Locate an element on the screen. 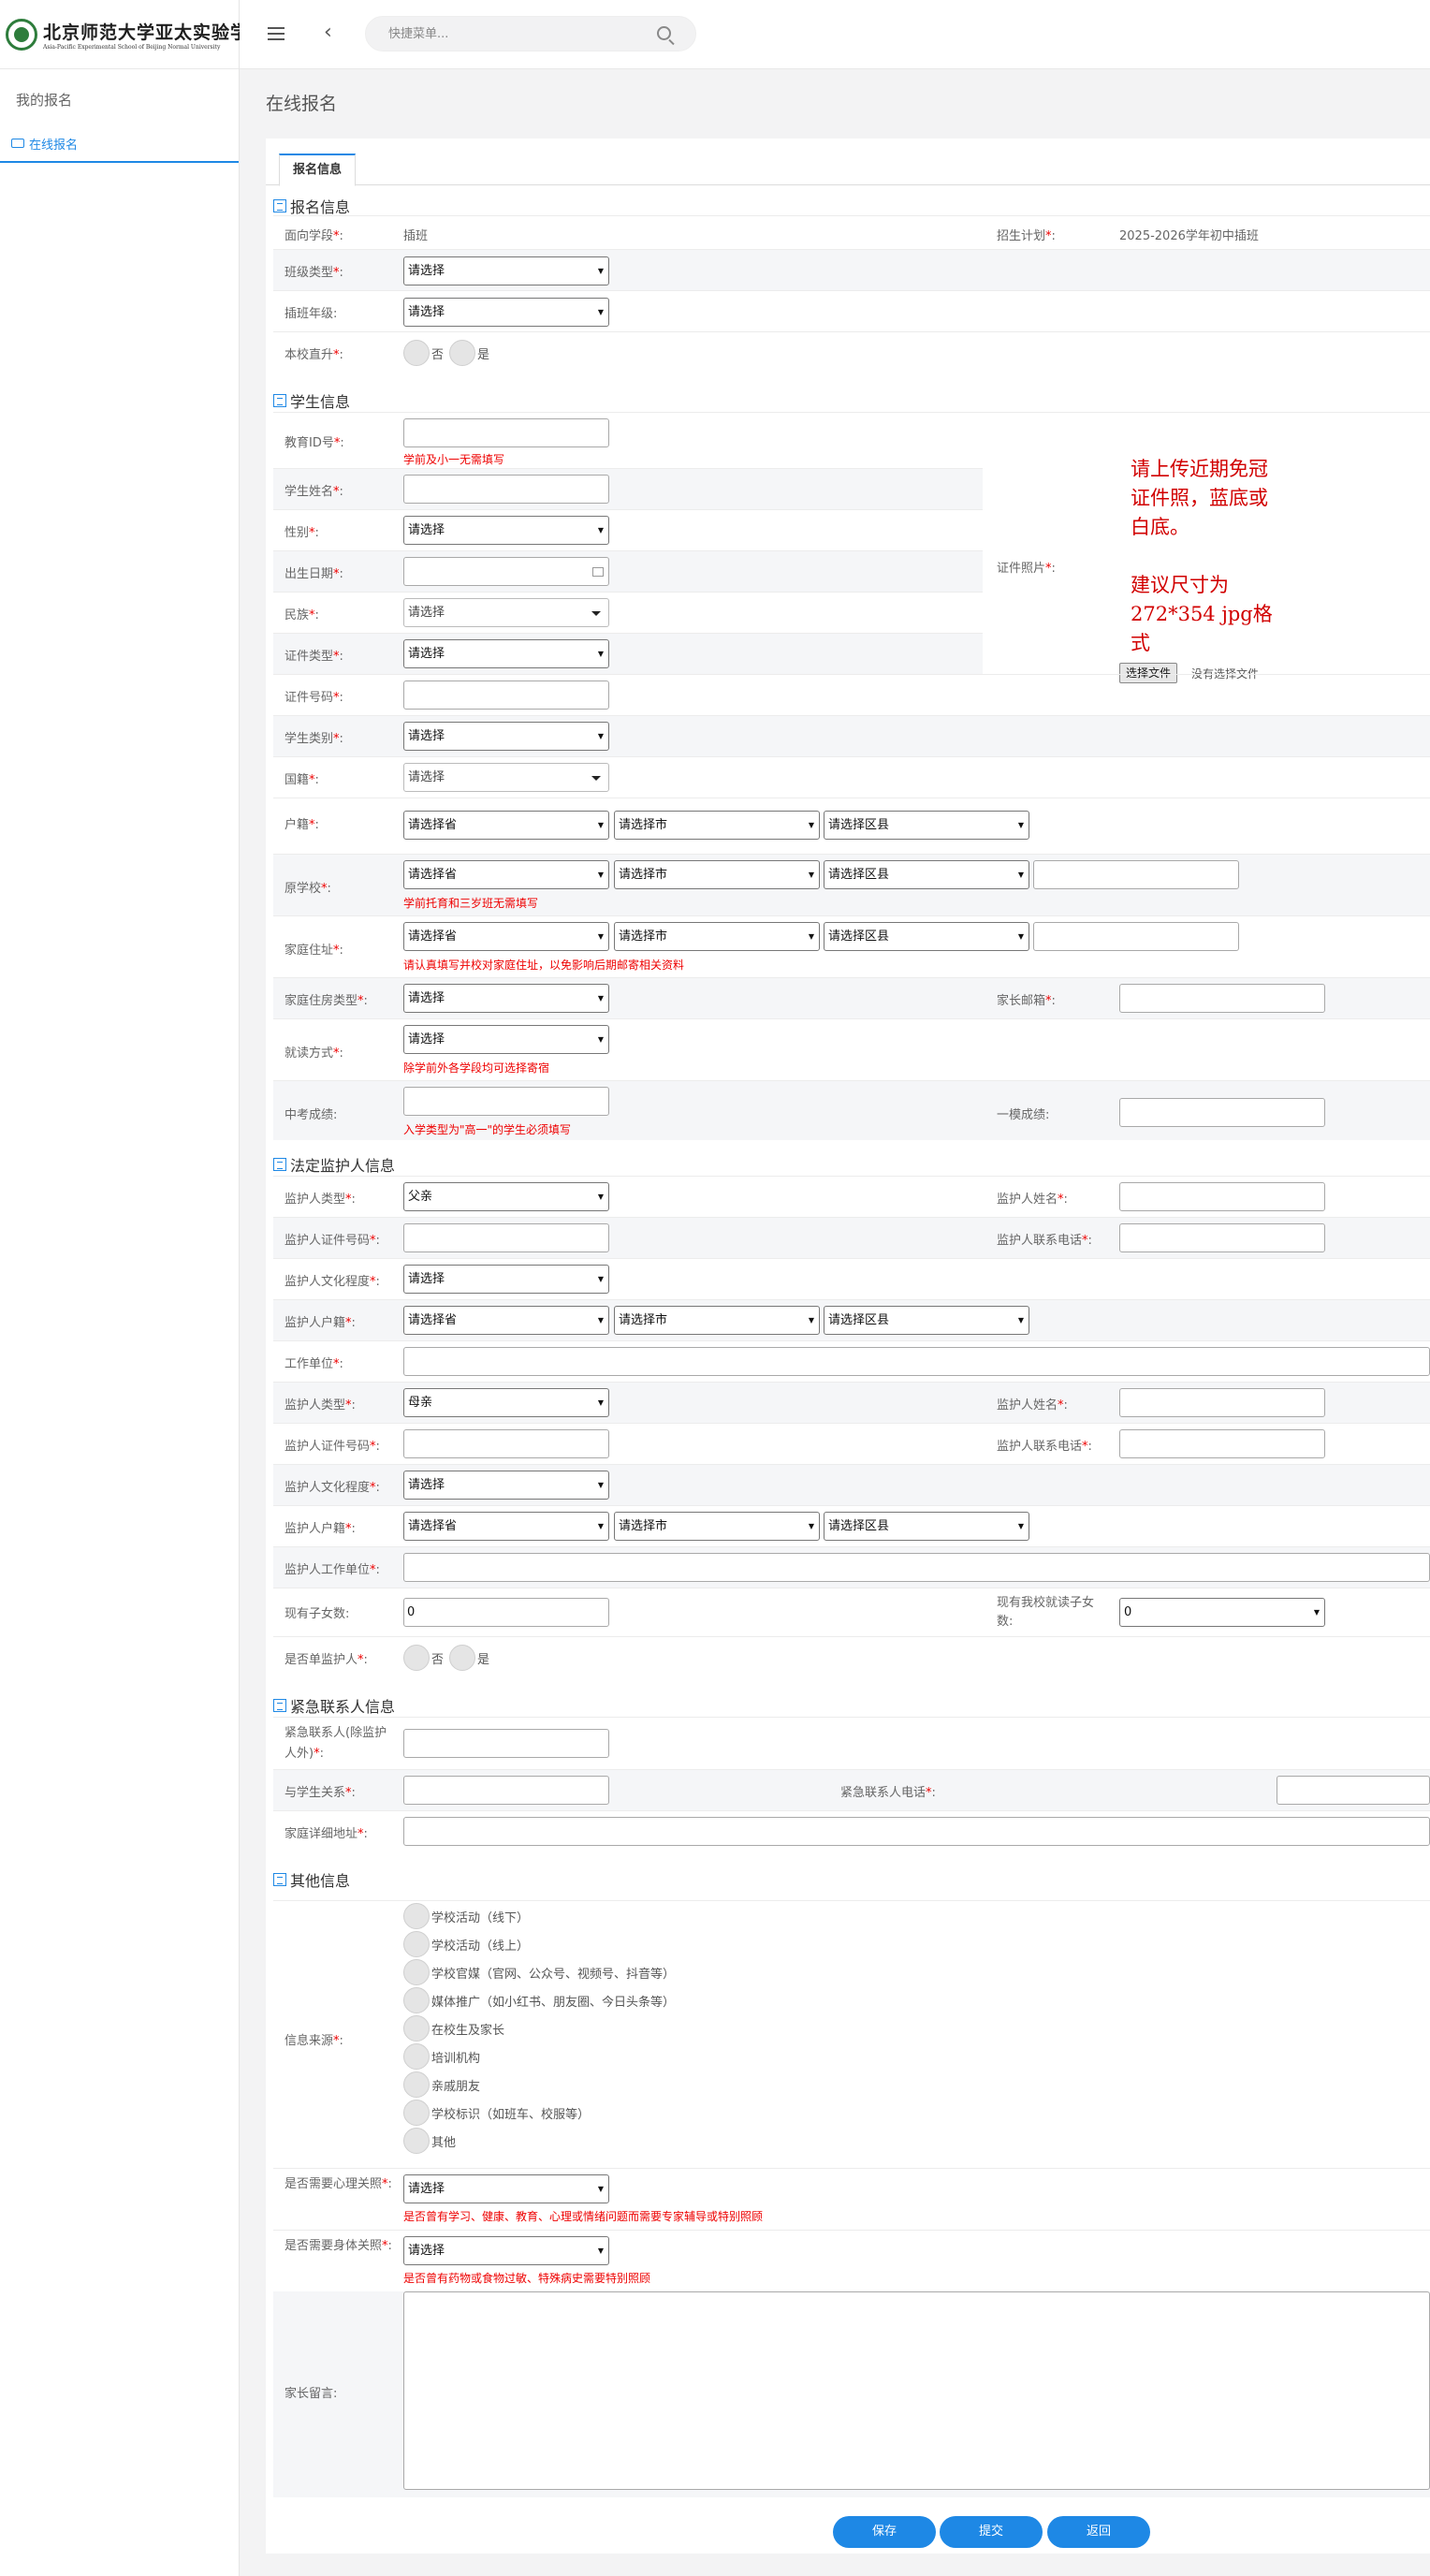 The width and height of the screenshot is (1430, 2576). guardian-type-select-2: 母亲 is located at coordinates (506, 1402).